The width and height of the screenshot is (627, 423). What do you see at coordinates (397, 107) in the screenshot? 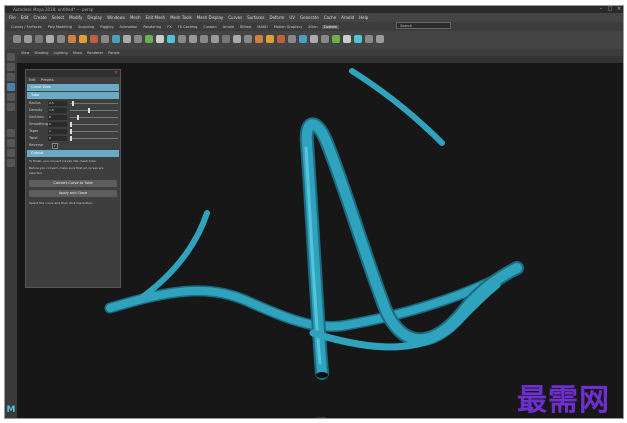
I see `tube-curve-back` at bounding box center [397, 107].